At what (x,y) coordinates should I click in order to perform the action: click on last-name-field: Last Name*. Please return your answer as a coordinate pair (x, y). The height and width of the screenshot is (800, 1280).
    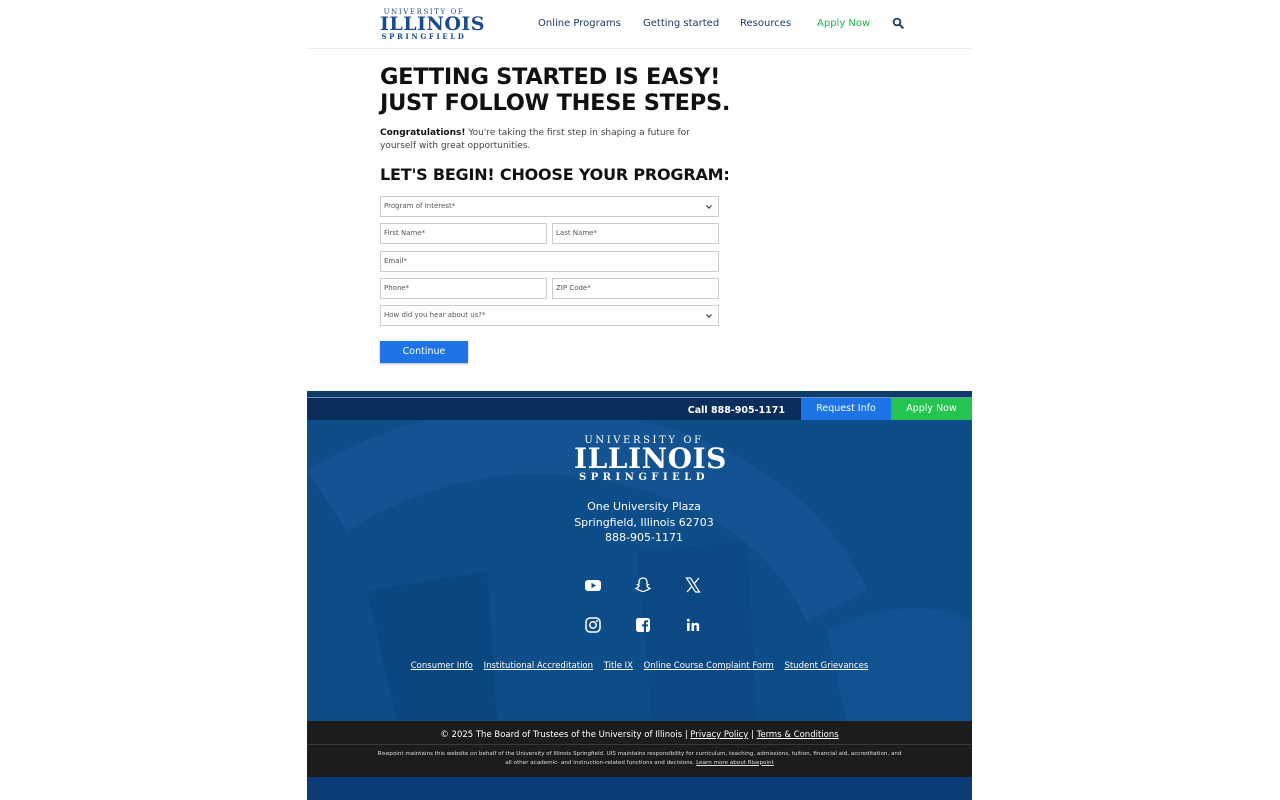
    Looking at the image, I should click on (635, 233).